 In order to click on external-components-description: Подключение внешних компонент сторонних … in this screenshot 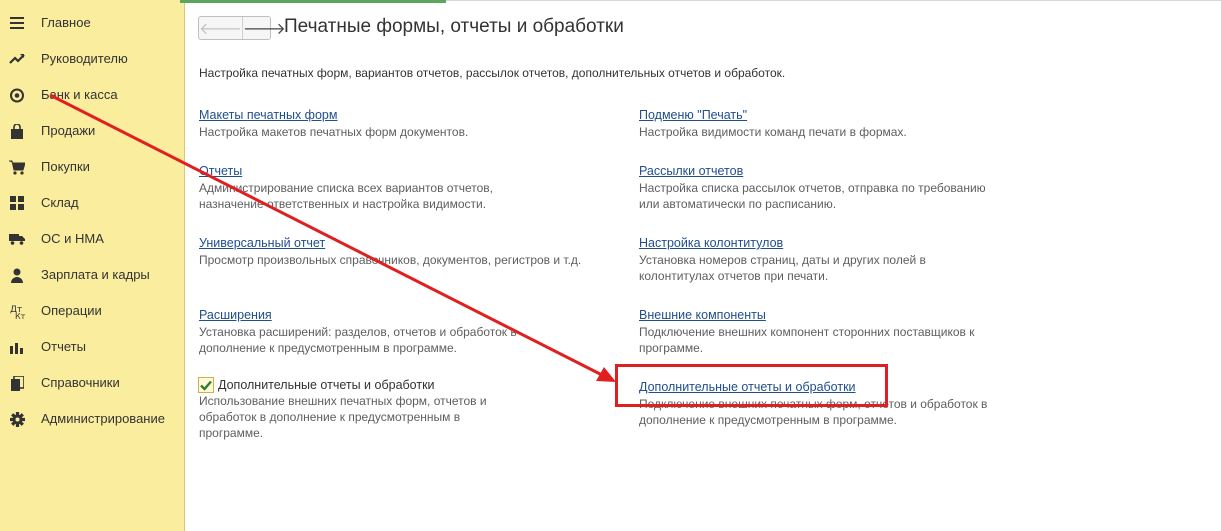, I will do `click(807, 340)`.